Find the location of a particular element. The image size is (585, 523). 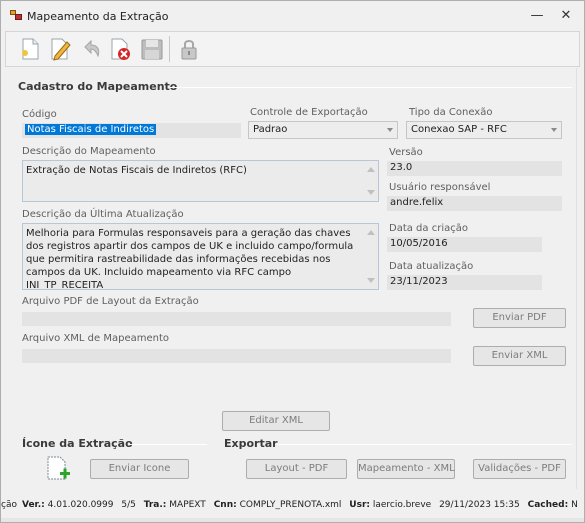

tipo-conexao-select: Conexao SAP - RFC is located at coordinates (484, 130).